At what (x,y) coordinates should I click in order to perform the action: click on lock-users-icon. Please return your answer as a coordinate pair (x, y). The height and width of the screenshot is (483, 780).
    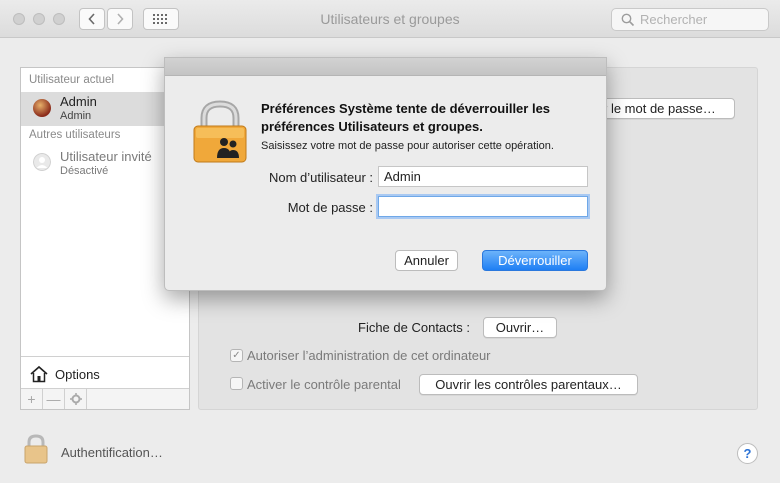
    Looking at the image, I should click on (220, 131).